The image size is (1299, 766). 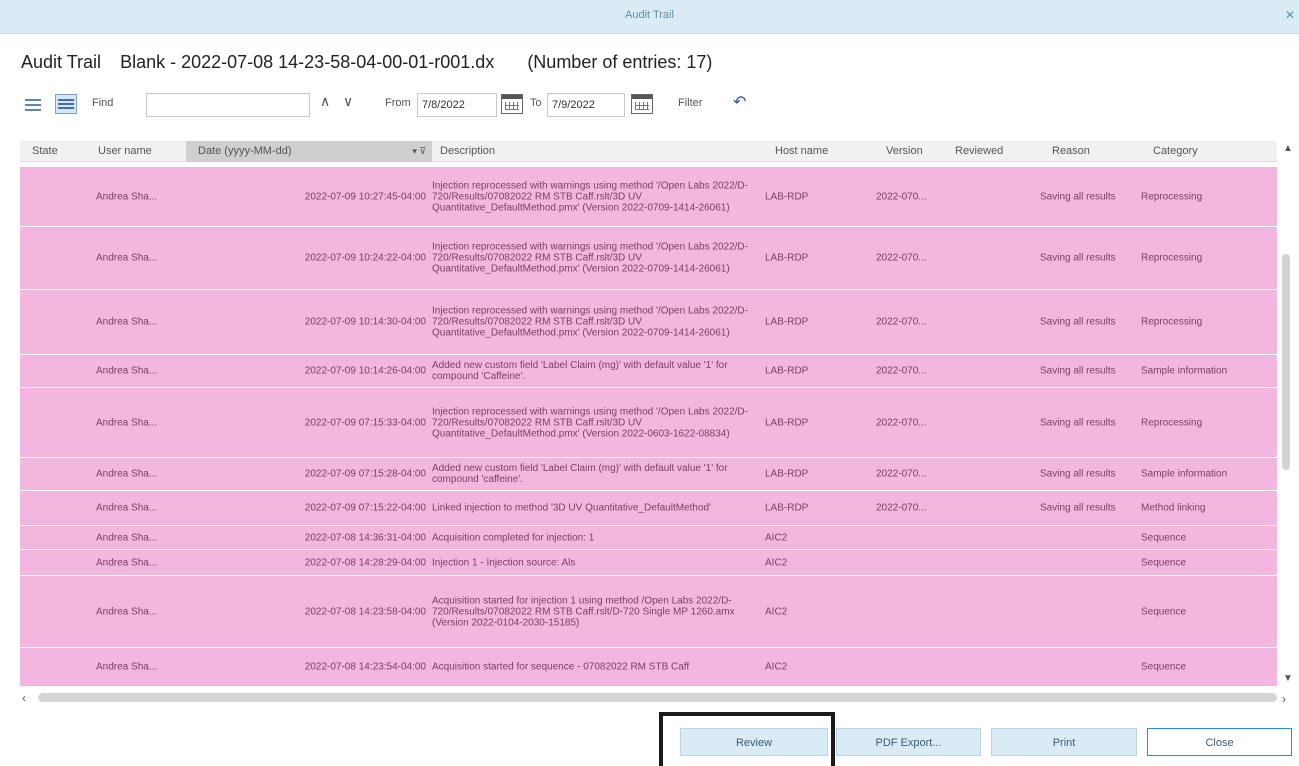 What do you see at coordinates (979, 151) in the screenshot?
I see `column-header-reviewed: Reviewed` at bounding box center [979, 151].